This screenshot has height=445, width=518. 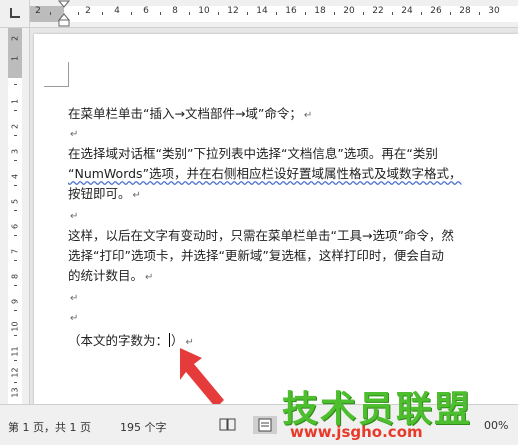 What do you see at coordinates (496, 425) in the screenshot?
I see `zoom-level: 00%` at bounding box center [496, 425].